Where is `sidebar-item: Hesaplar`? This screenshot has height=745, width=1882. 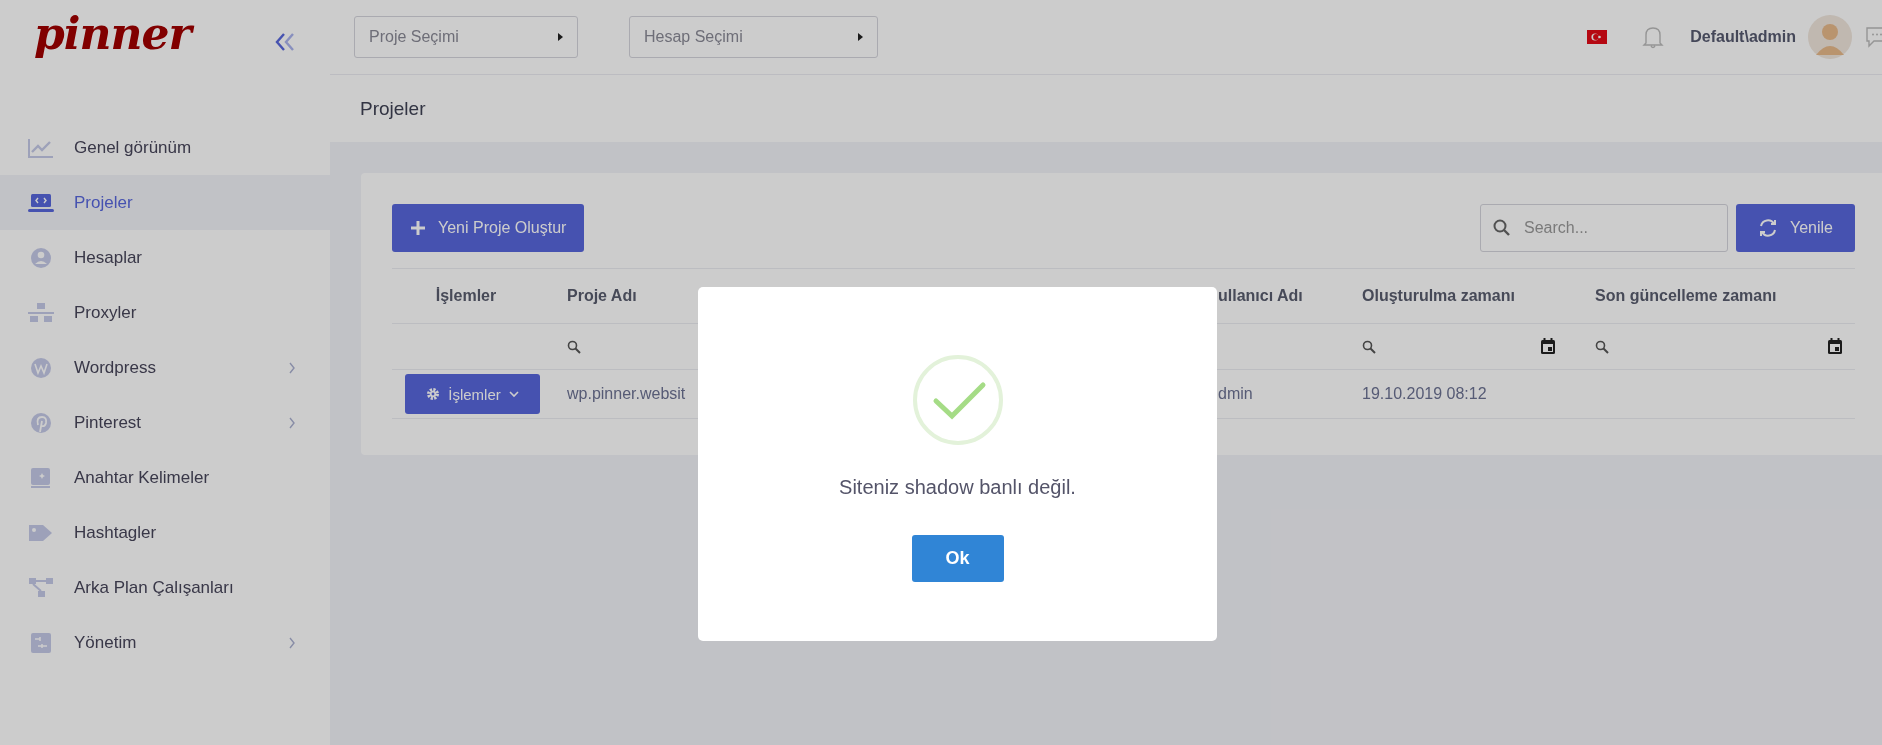
sidebar-item: Hesaplar is located at coordinates (165, 257).